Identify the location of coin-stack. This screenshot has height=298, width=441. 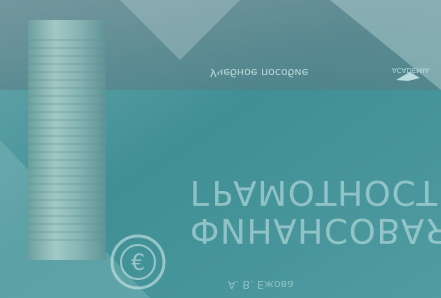
(67, 140).